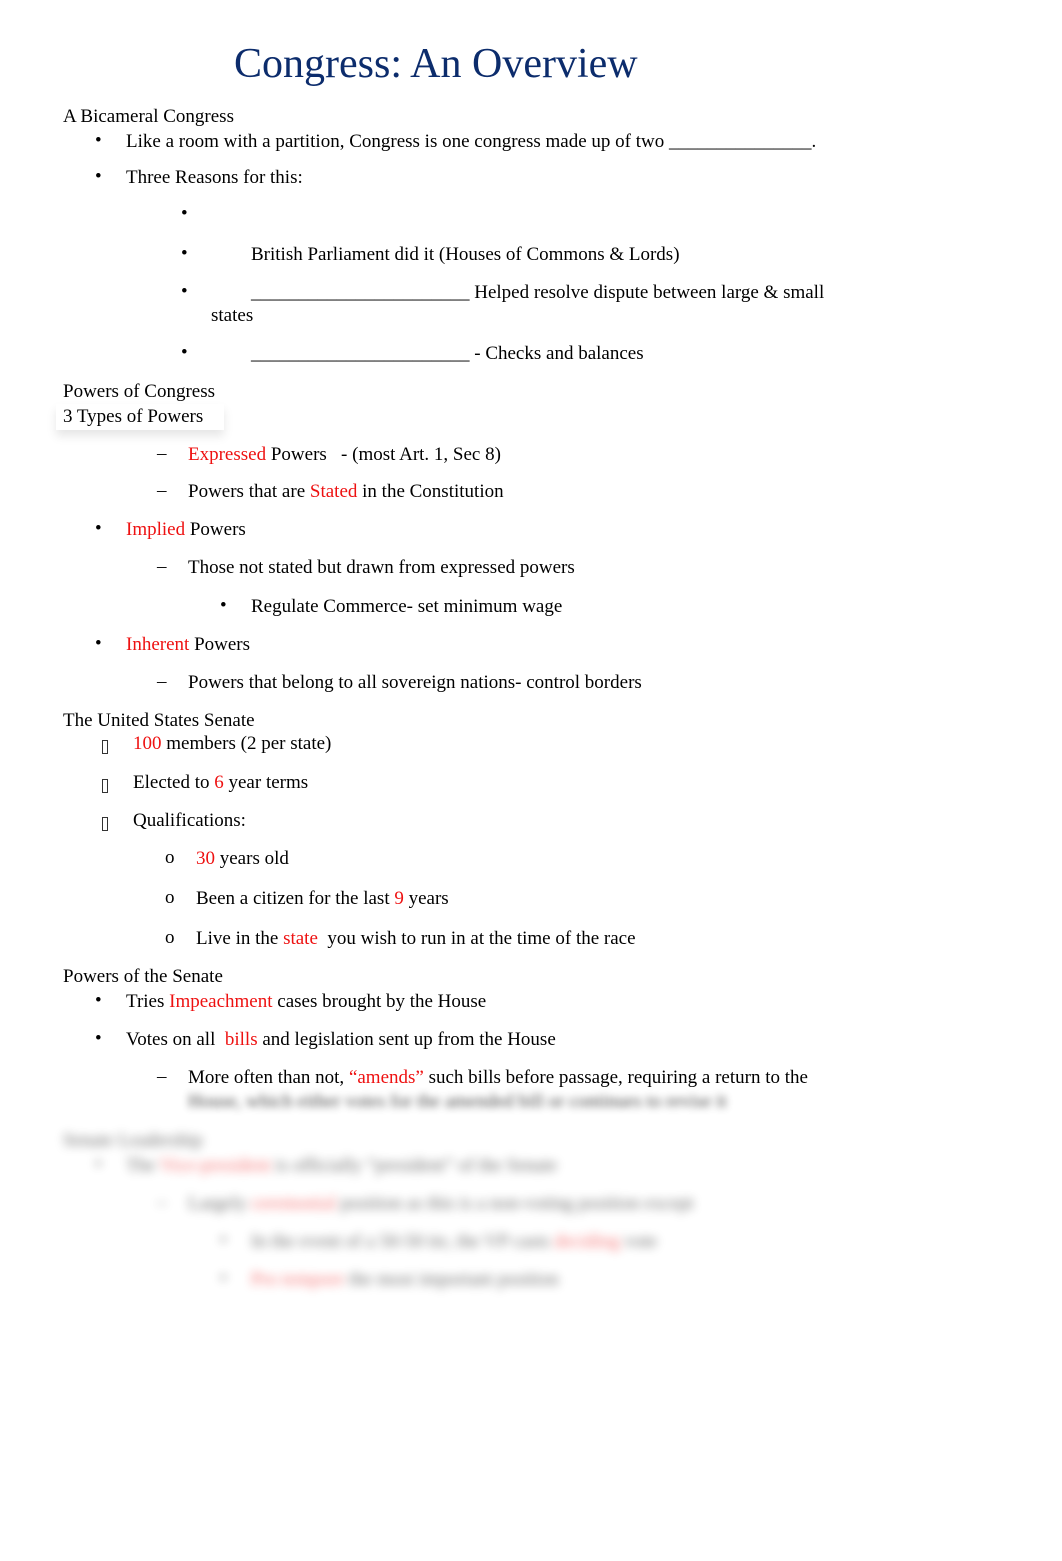  Describe the element at coordinates (399, 898) in the screenshot. I see `highlight-term: 9` at that location.